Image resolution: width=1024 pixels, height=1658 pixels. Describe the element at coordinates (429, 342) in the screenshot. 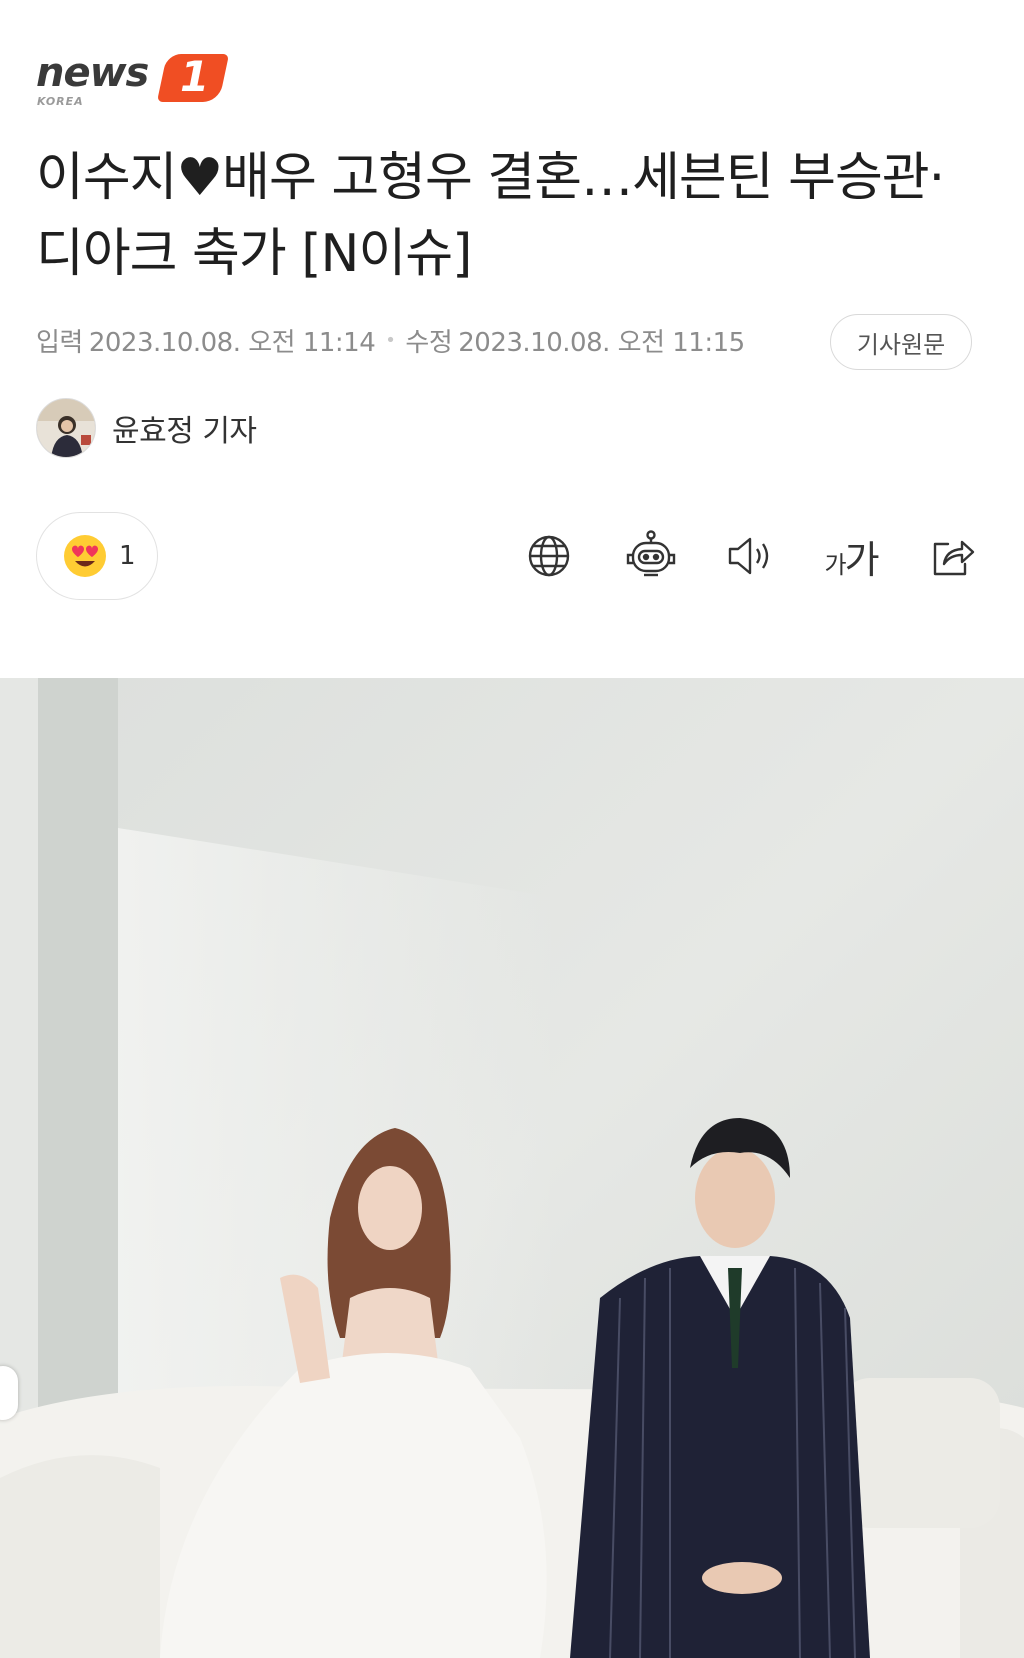

I see `modified-label: 수정` at that location.